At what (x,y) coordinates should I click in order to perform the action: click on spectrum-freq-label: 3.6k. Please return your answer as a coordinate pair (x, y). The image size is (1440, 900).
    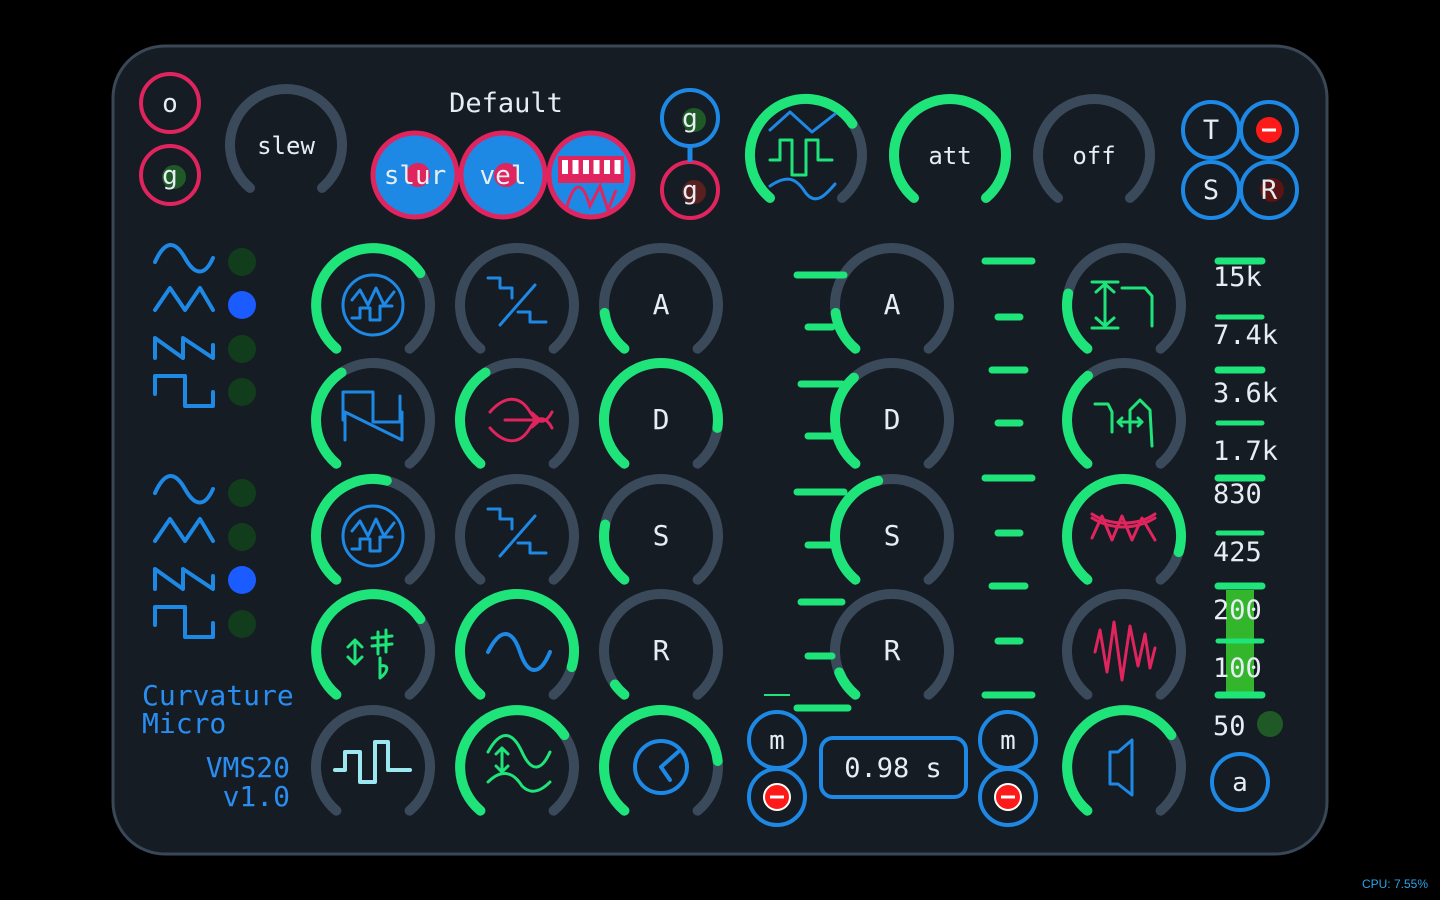
    Looking at the image, I should click on (1245, 393).